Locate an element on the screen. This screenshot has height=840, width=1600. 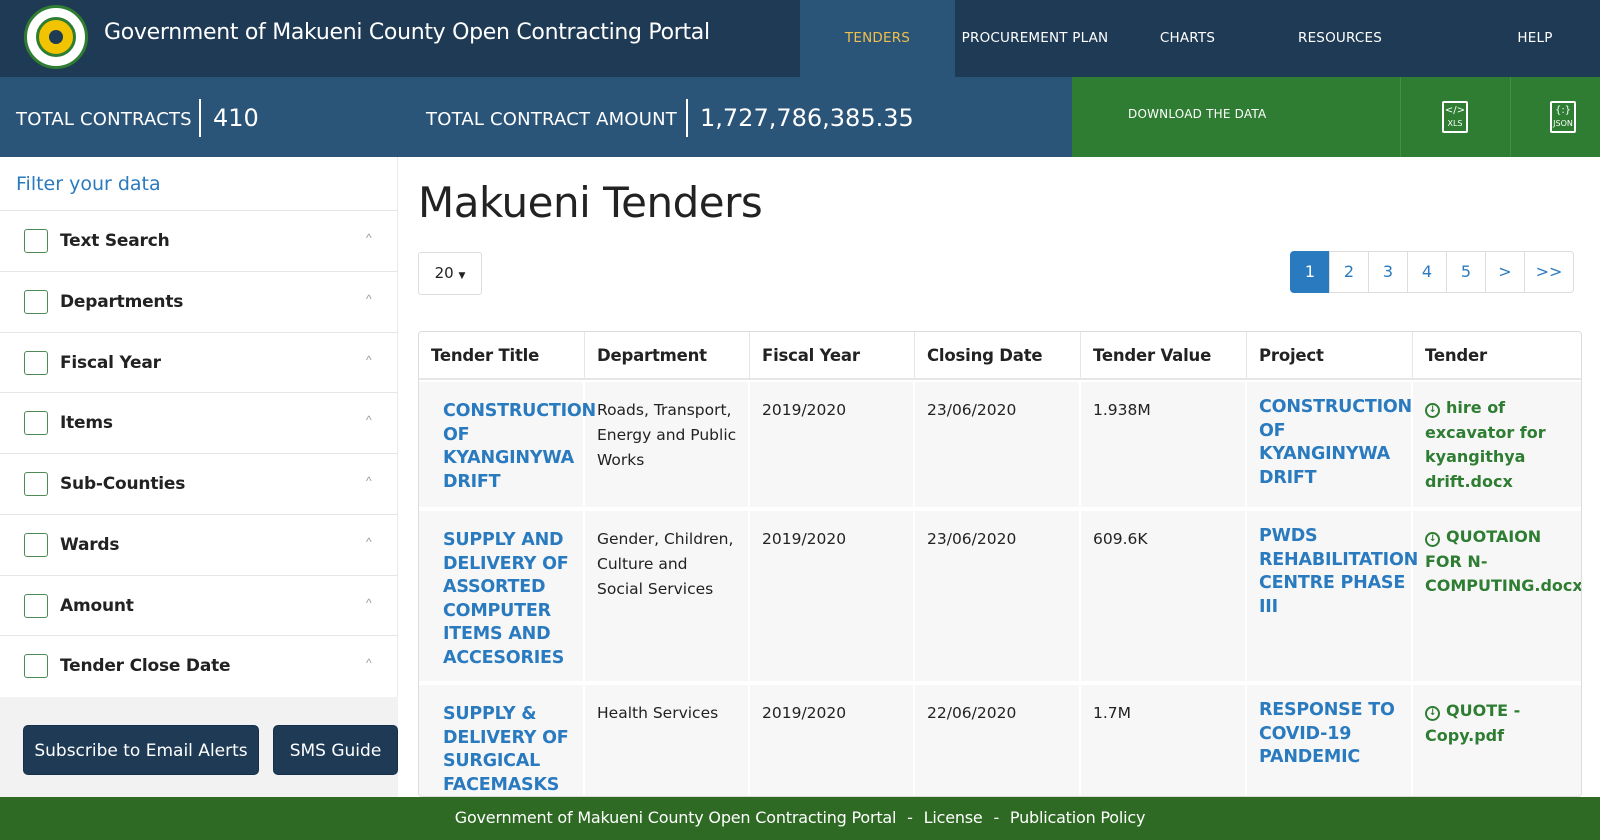
nav-tenders: TENDERS is located at coordinates (877, 38).